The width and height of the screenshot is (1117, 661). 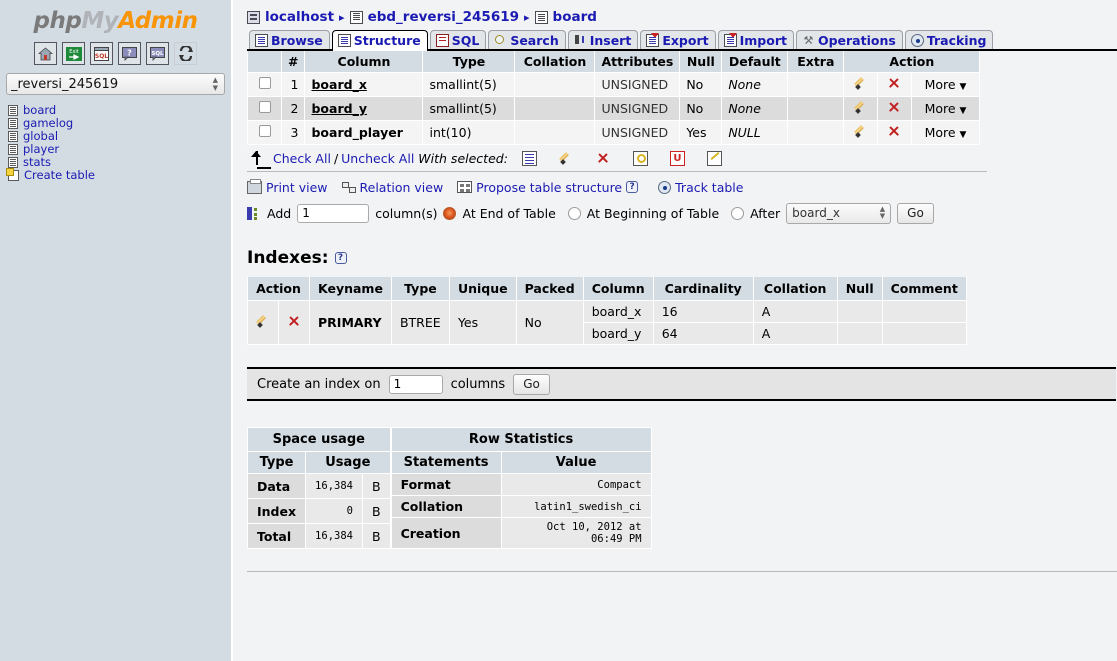 I want to click on statistic-value: Compact, so click(x=576, y=484).